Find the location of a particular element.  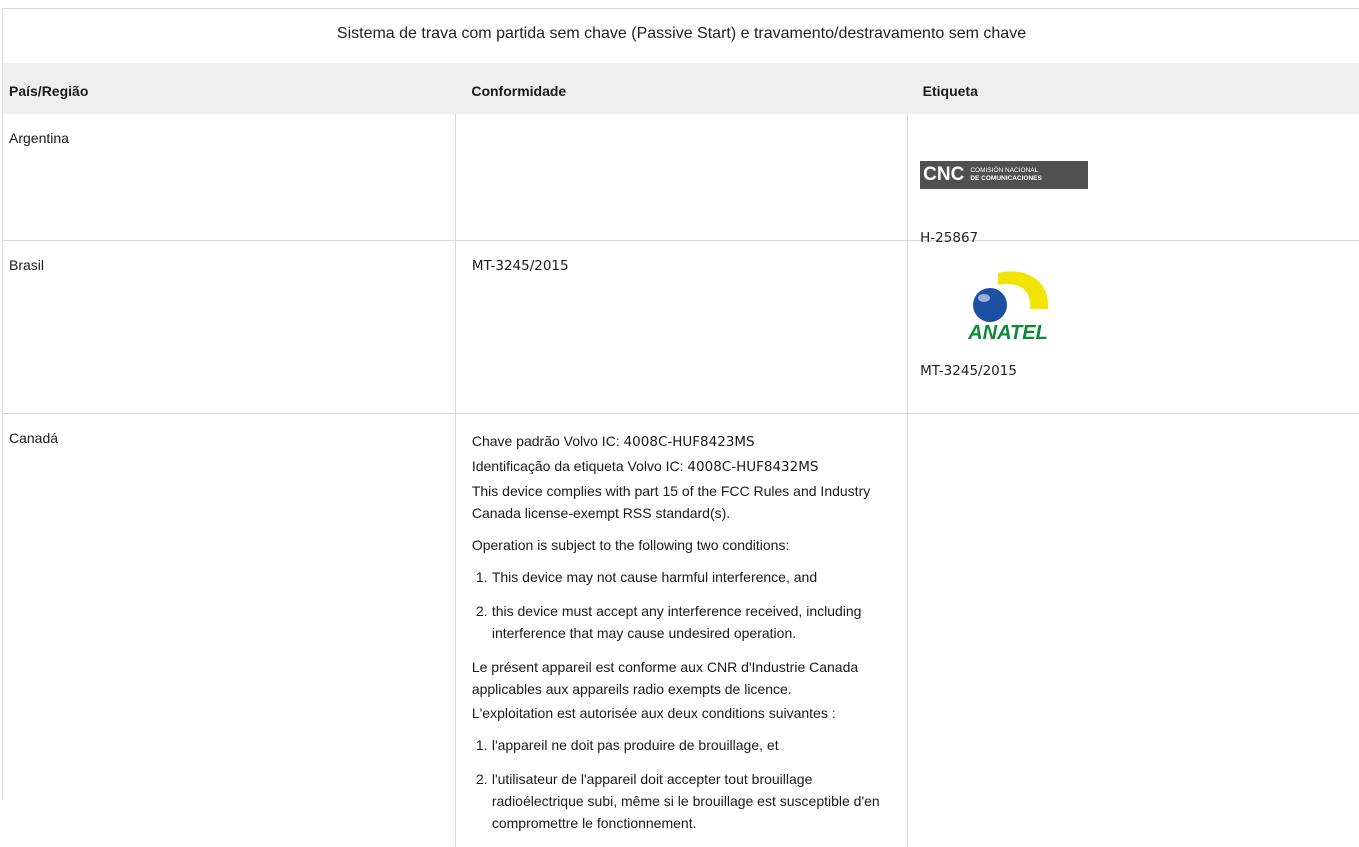

compliance-cell: MT-3245/2015 is located at coordinates (681, 326).